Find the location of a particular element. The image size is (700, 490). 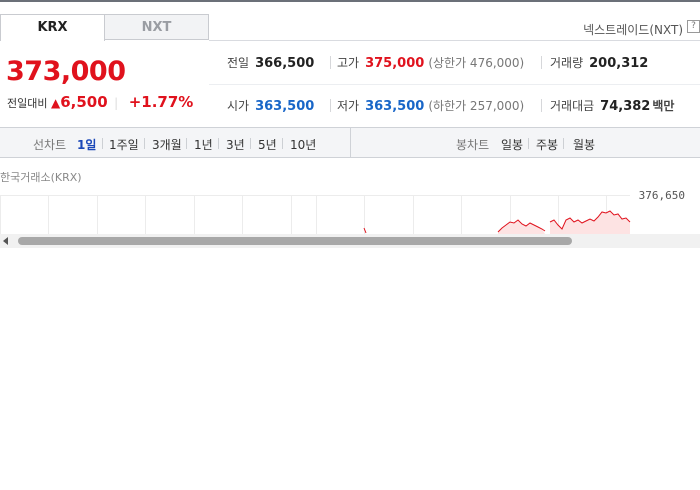

tabs-divider is located at coordinates (454, 40).